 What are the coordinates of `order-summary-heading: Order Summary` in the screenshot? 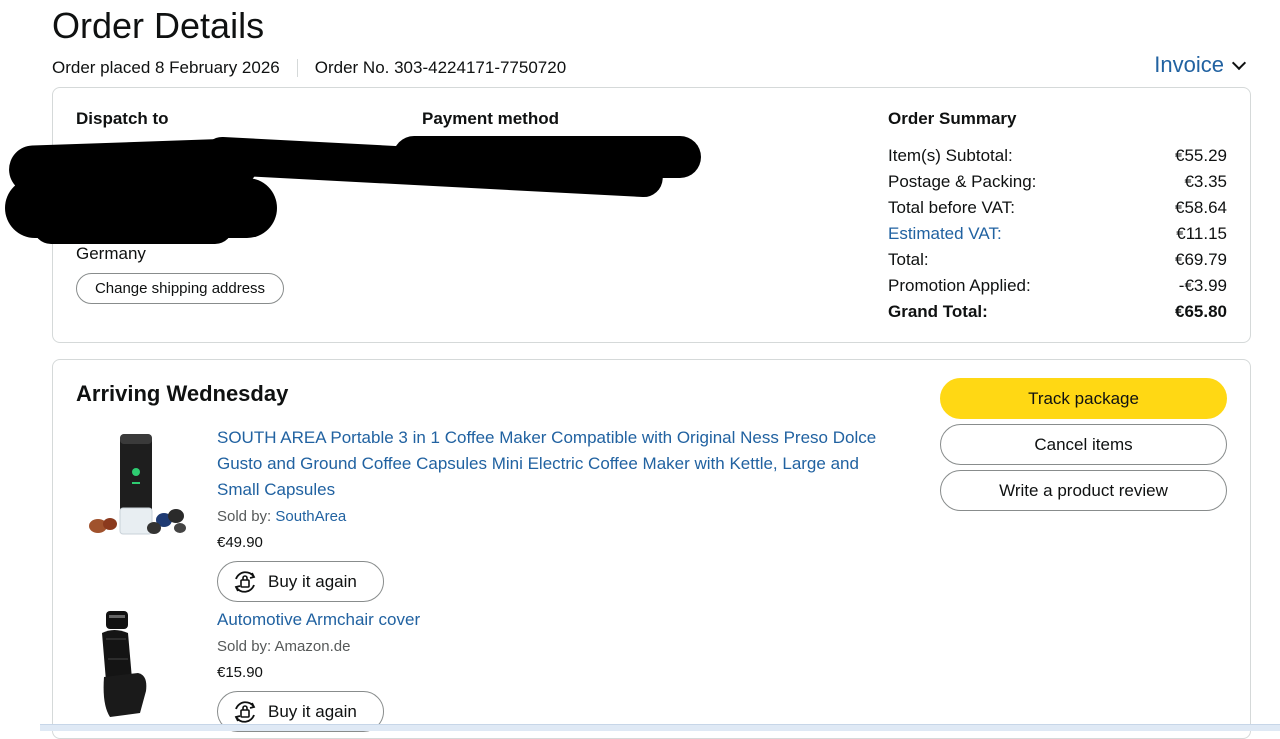 It's located at (952, 118).